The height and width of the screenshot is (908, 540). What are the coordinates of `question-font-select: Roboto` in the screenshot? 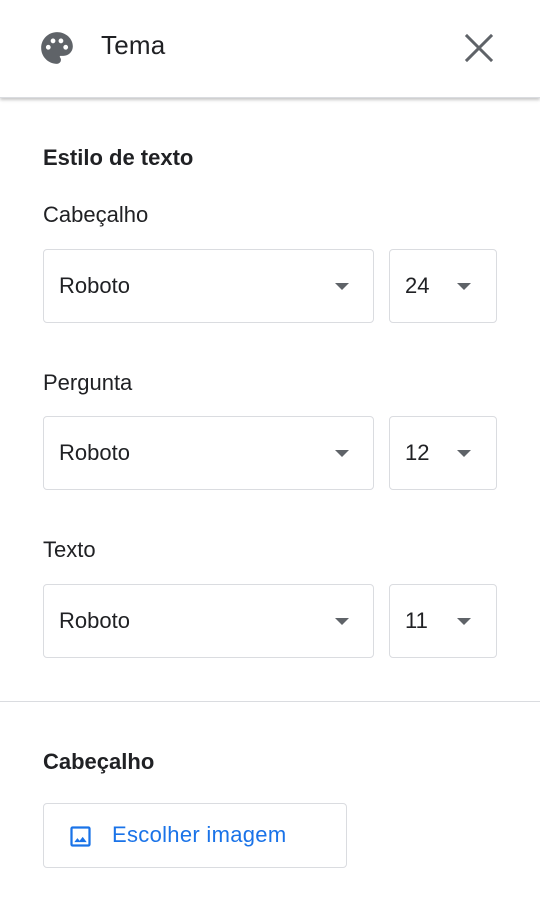 It's located at (208, 453).